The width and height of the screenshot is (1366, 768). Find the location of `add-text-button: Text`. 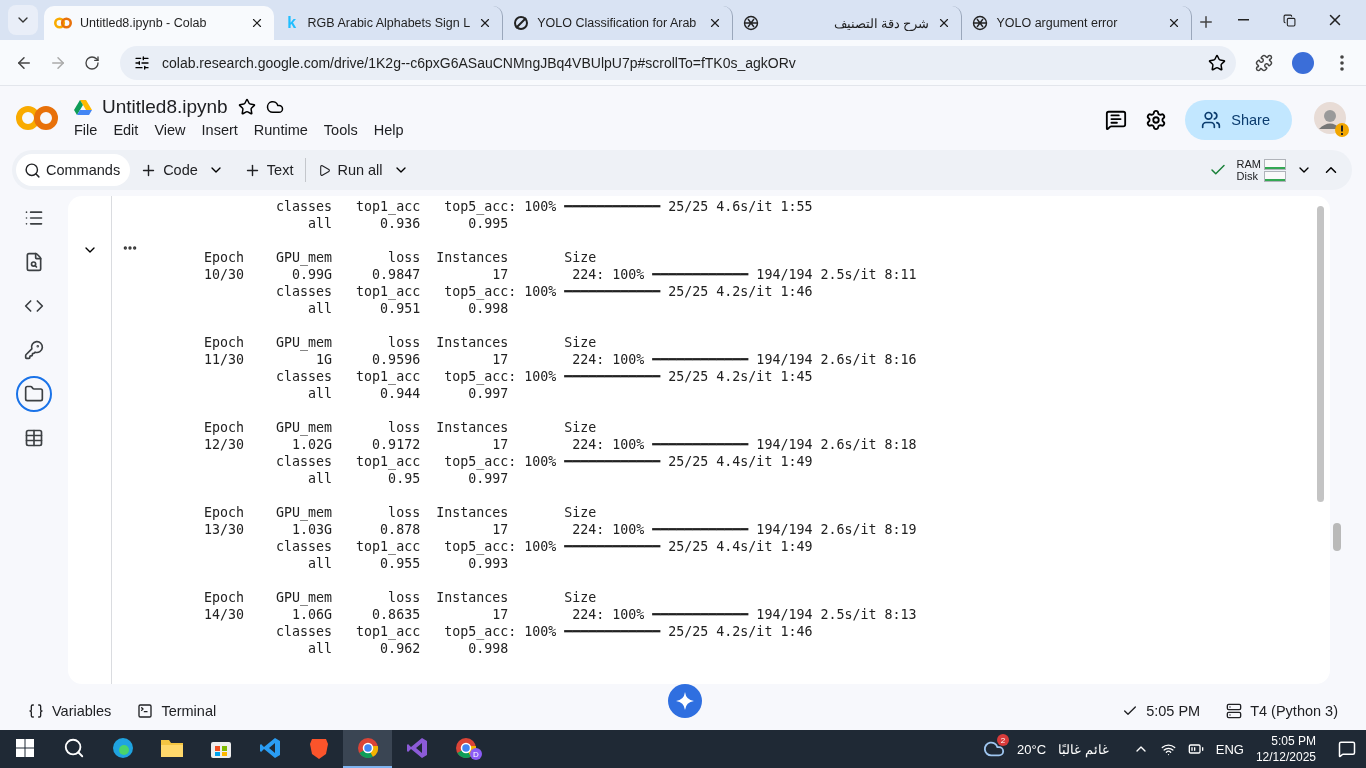

add-text-button: Text is located at coordinates (268, 170).